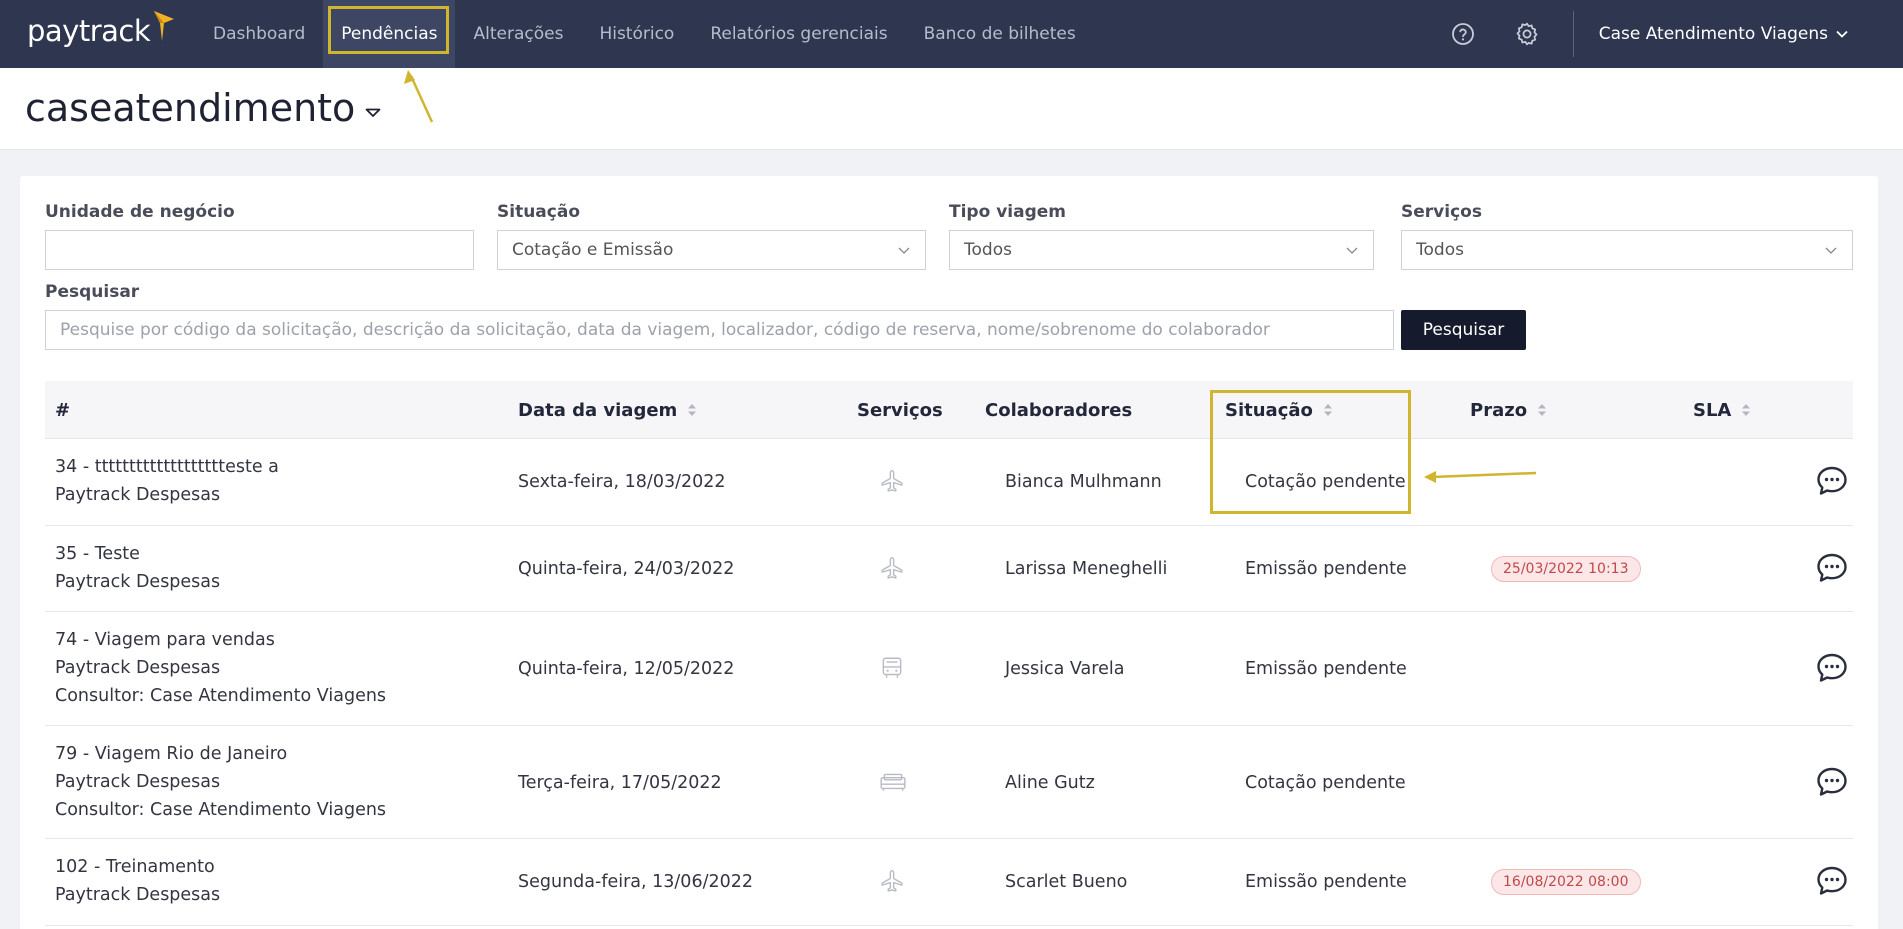 The width and height of the screenshot is (1903, 929). I want to click on pesquisar-label: Pesquisar, so click(92, 292).